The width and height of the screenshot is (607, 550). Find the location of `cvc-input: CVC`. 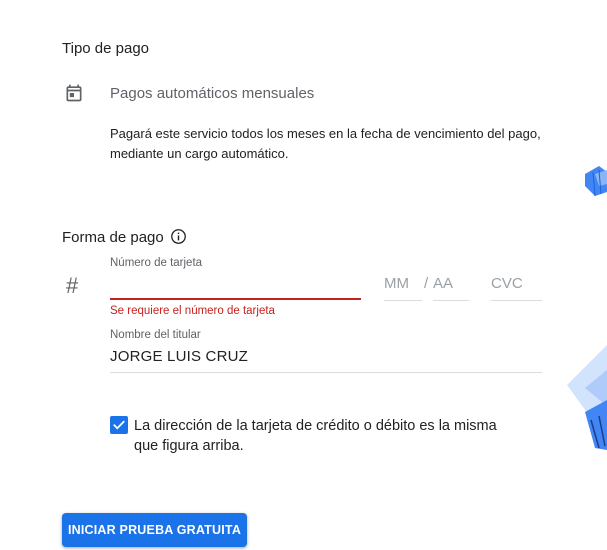

cvc-input: CVC is located at coordinates (516, 287).